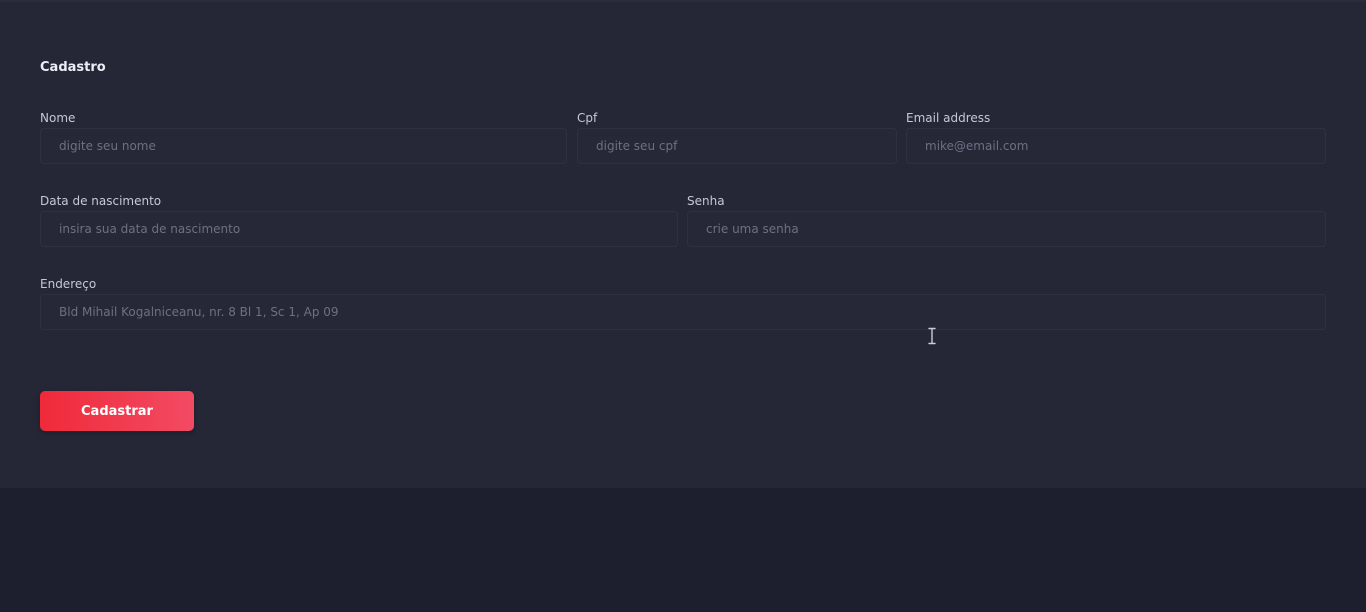 This screenshot has height=612, width=1366. I want to click on endereco-field-group: Endereço, so click(683, 303).